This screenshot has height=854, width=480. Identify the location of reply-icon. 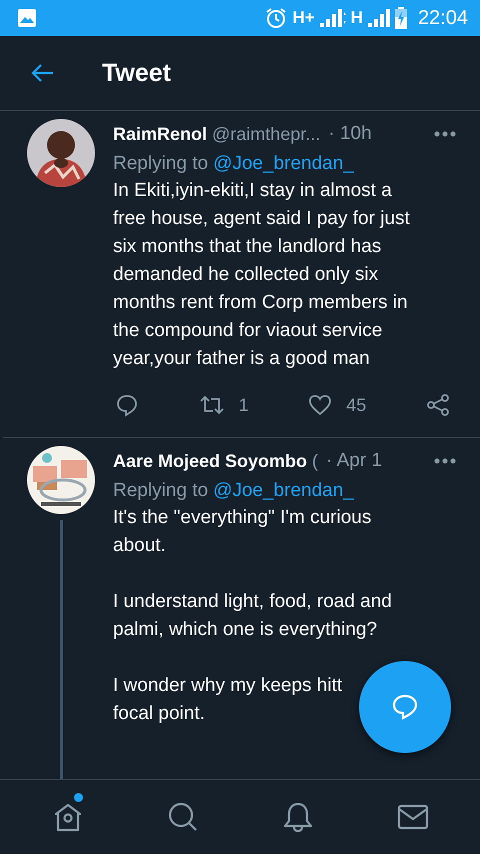
(127, 405).